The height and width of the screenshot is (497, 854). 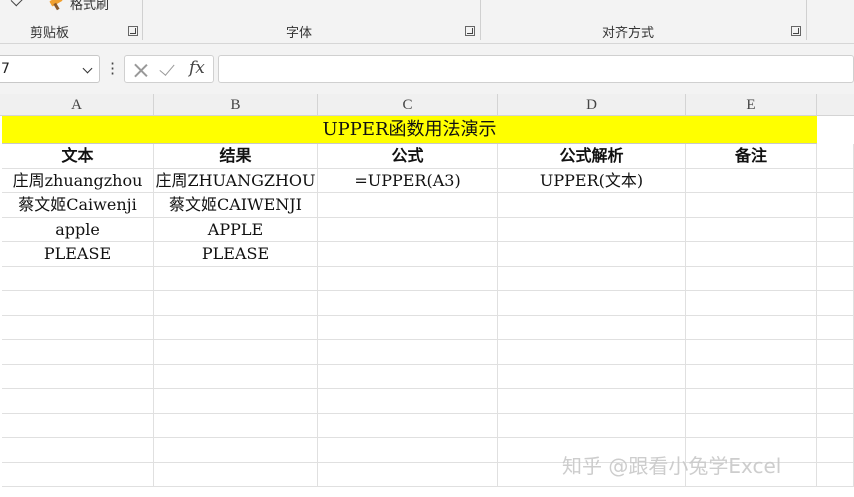 What do you see at coordinates (236, 105) in the screenshot?
I see `column-header-b: B` at bounding box center [236, 105].